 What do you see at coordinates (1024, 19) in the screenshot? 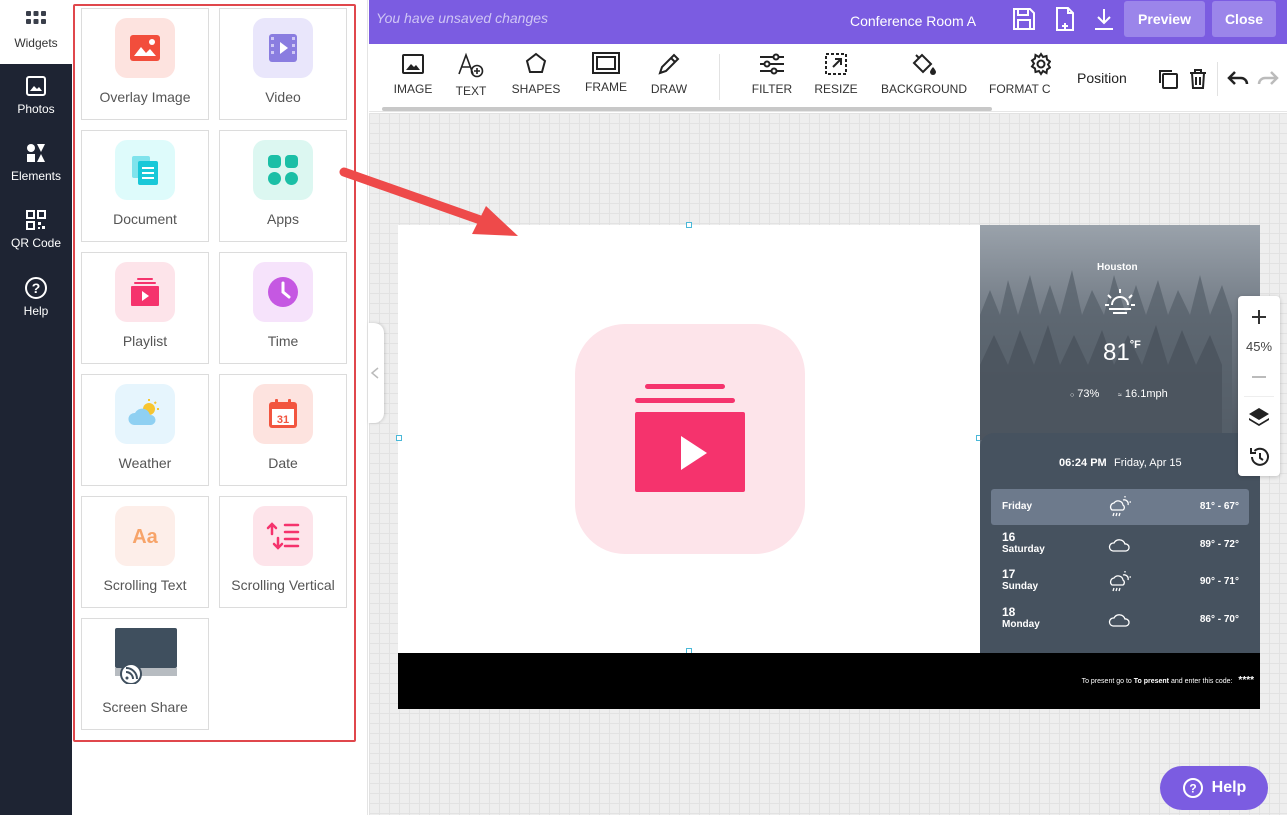
I see `save-icon` at bounding box center [1024, 19].